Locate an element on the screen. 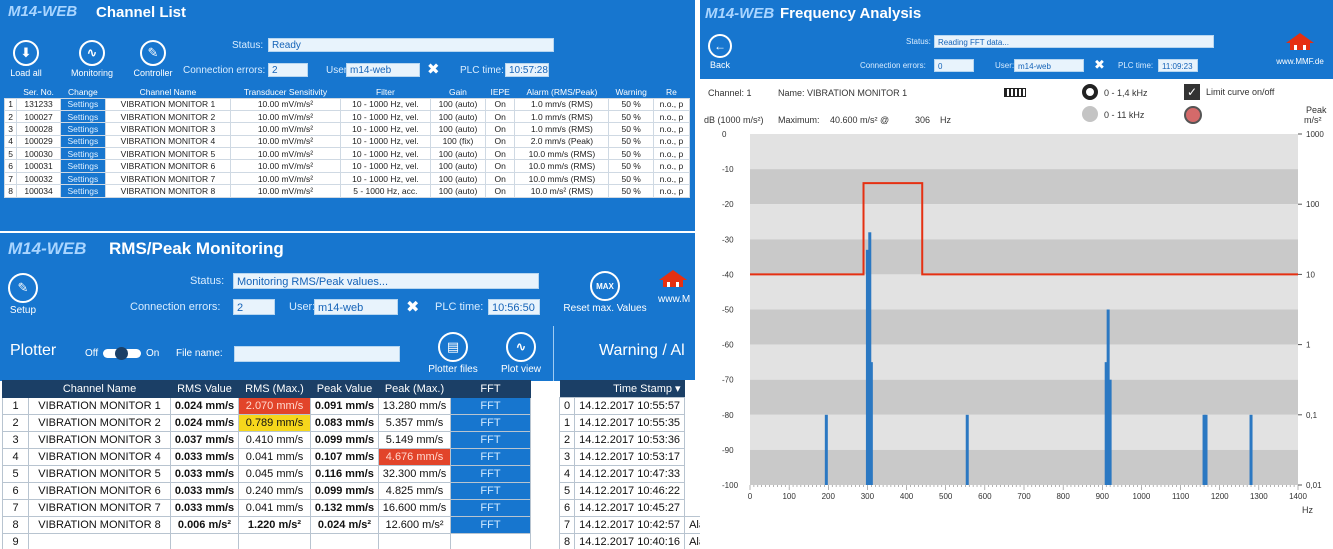 The width and height of the screenshot is (1333, 549). reset-max-button: MAX Reset max. Values is located at coordinates (605, 292).